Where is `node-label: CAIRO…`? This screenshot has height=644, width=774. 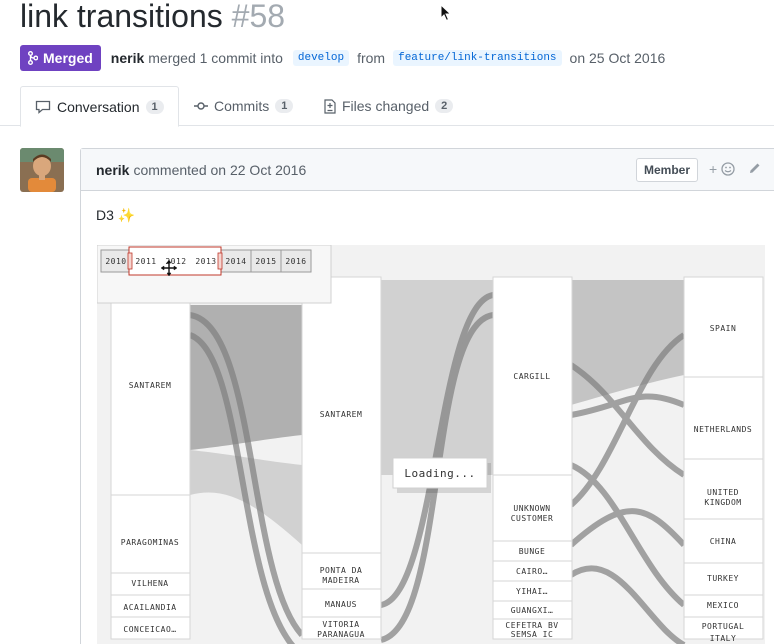
node-label: CAIRO… is located at coordinates (532, 571).